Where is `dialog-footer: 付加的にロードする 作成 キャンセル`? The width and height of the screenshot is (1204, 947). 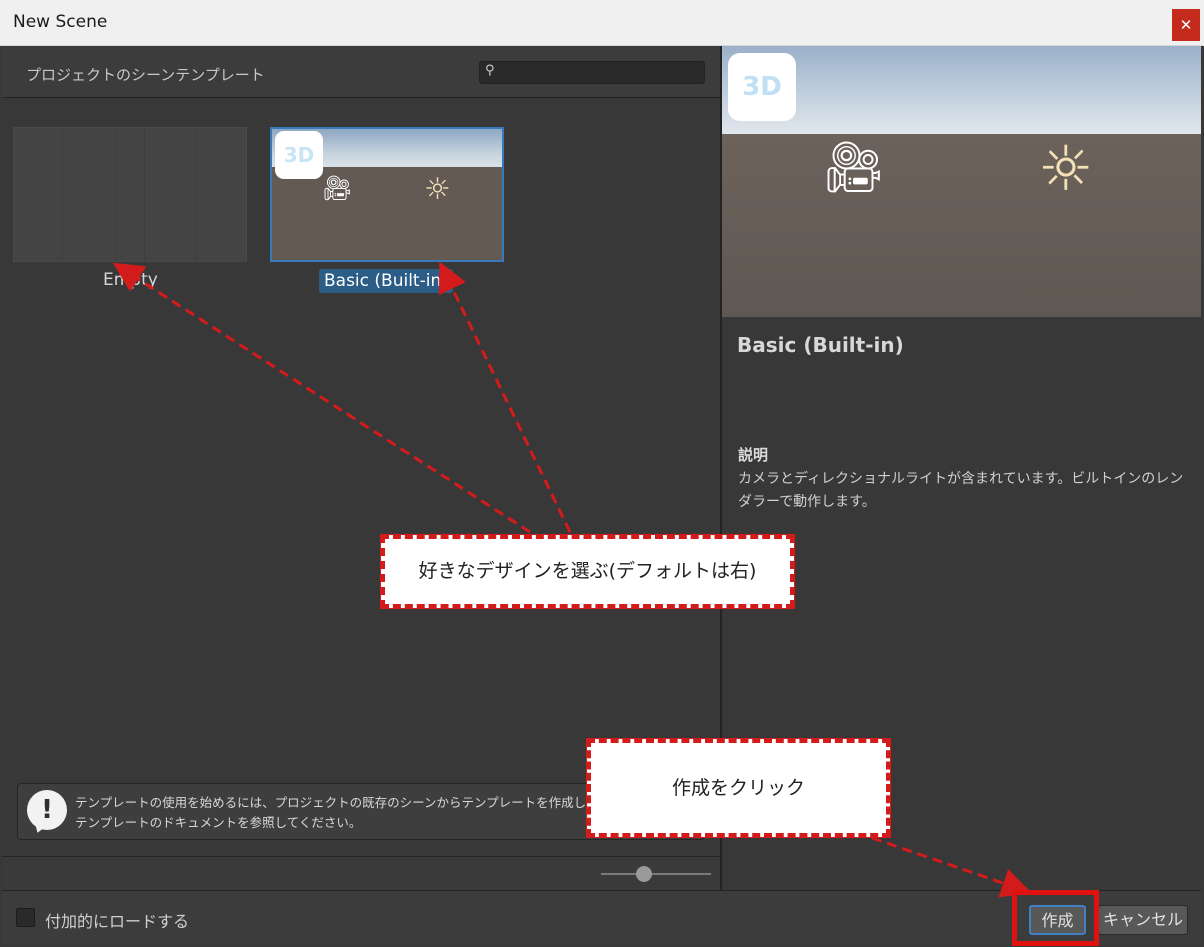
dialog-footer: 付加的にロードする 作成 キャンセル is located at coordinates (601, 917).